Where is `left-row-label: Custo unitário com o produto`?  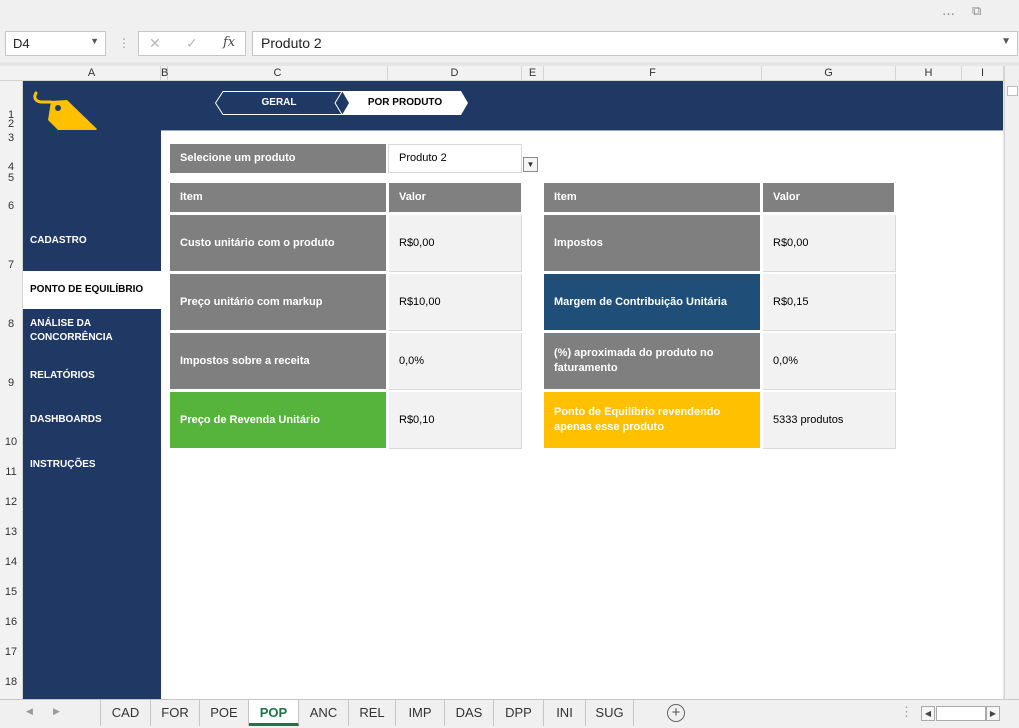 left-row-label: Custo unitário com o produto is located at coordinates (278, 243).